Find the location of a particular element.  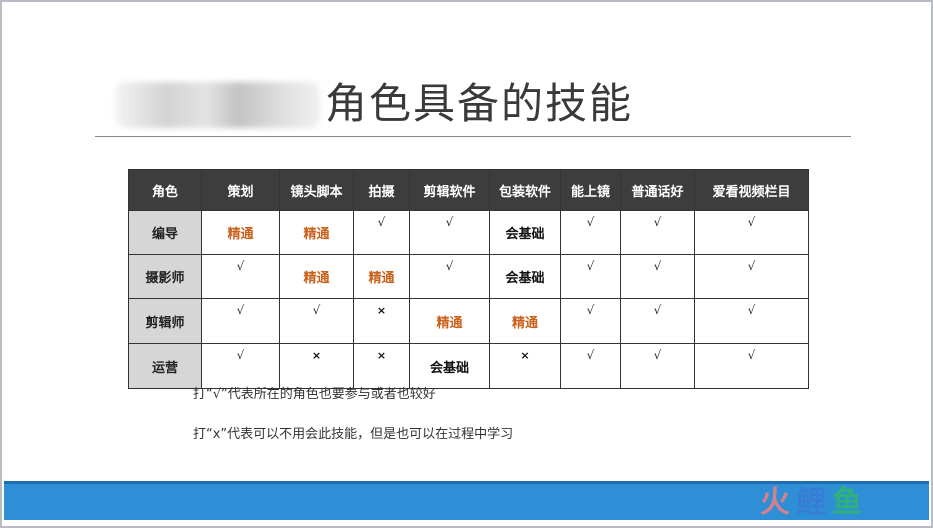

table-row: 运营 √ × × 会基础 × √ √ √ is located at coordinates (468, 366).